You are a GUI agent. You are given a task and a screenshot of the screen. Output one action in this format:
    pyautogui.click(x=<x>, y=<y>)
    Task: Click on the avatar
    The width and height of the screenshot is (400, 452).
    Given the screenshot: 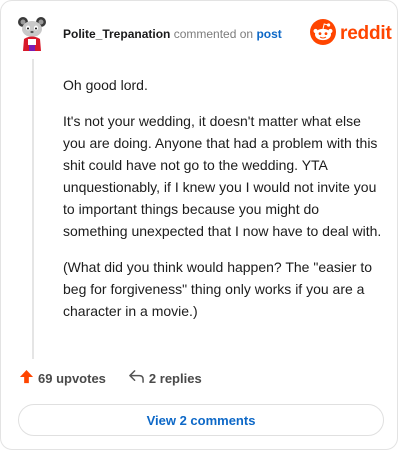 What is the action you would take?
    pyautogui.click(x=32, y=33)
    